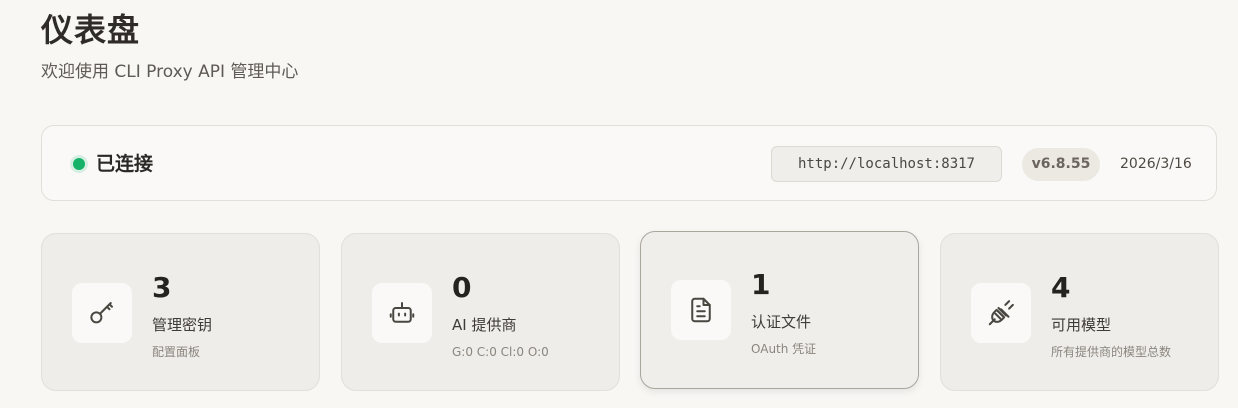  What do you see at coordinates (91, 30) in the screenshot?
I see `page-title: 仪表盘` at bounding box center [91, 30].